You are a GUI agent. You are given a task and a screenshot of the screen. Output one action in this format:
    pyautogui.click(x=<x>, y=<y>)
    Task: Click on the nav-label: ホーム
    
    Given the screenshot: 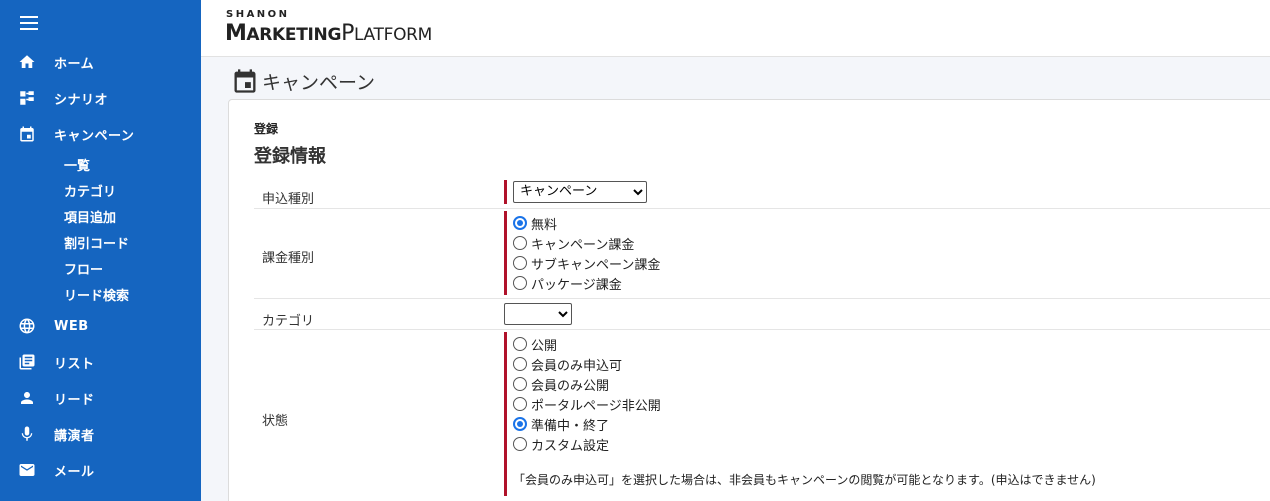 What is the action you would take?
    pyautogui.click(x=74, y=64)
    